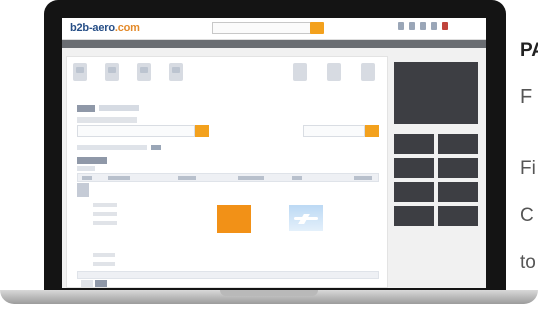  Describe the element at coordinates (262, 28) in the screenshot. I see `search-input` at that location.